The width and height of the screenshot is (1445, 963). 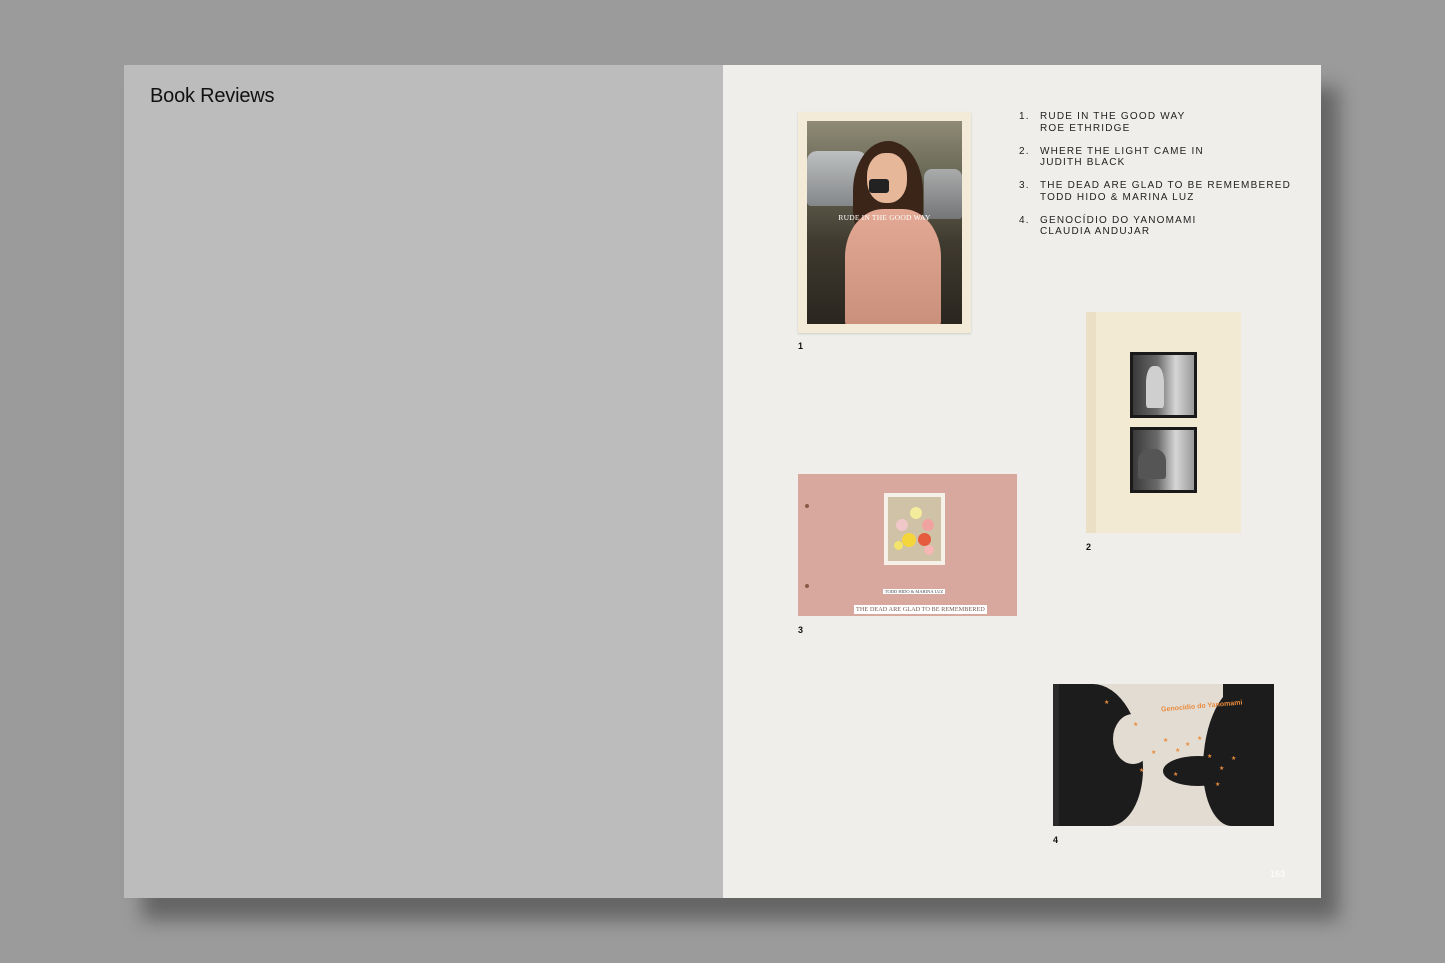 What do you see at coordinates (920, 609) in the screenshot?
I see `cover-title: THE DEAD ARE GLAD TO BE REMEMBERED` at bounding box center [920, 609].